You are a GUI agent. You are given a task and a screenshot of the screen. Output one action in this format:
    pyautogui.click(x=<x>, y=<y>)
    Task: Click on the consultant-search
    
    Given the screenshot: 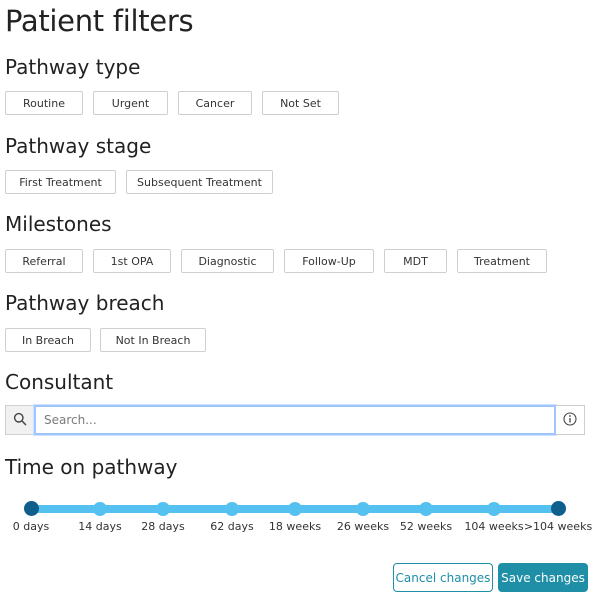 What is the action you would take?
    pyautogui.click(x=295, y=420)
    